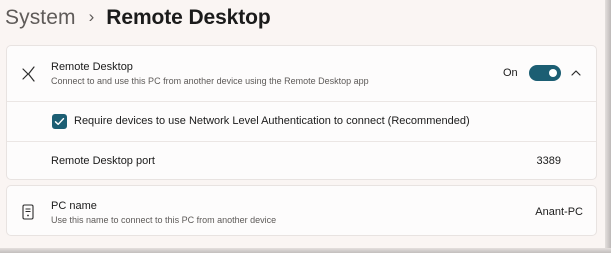 The width and height of the screenshot is (611, 253). What do you see at coordinates (559, 212) in the screenshot?
I see `pc-name-value: Anant-PC` at bounding box center [559, 212].